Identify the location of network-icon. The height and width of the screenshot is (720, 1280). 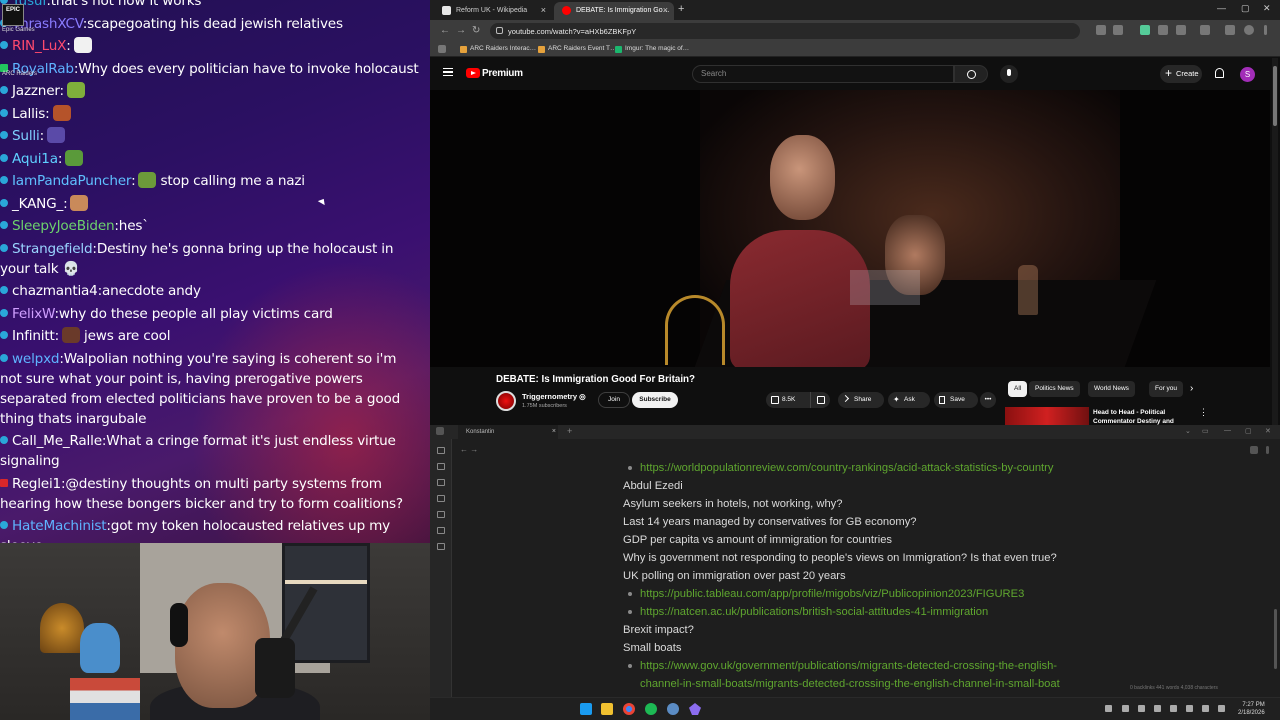
(1189, 708).